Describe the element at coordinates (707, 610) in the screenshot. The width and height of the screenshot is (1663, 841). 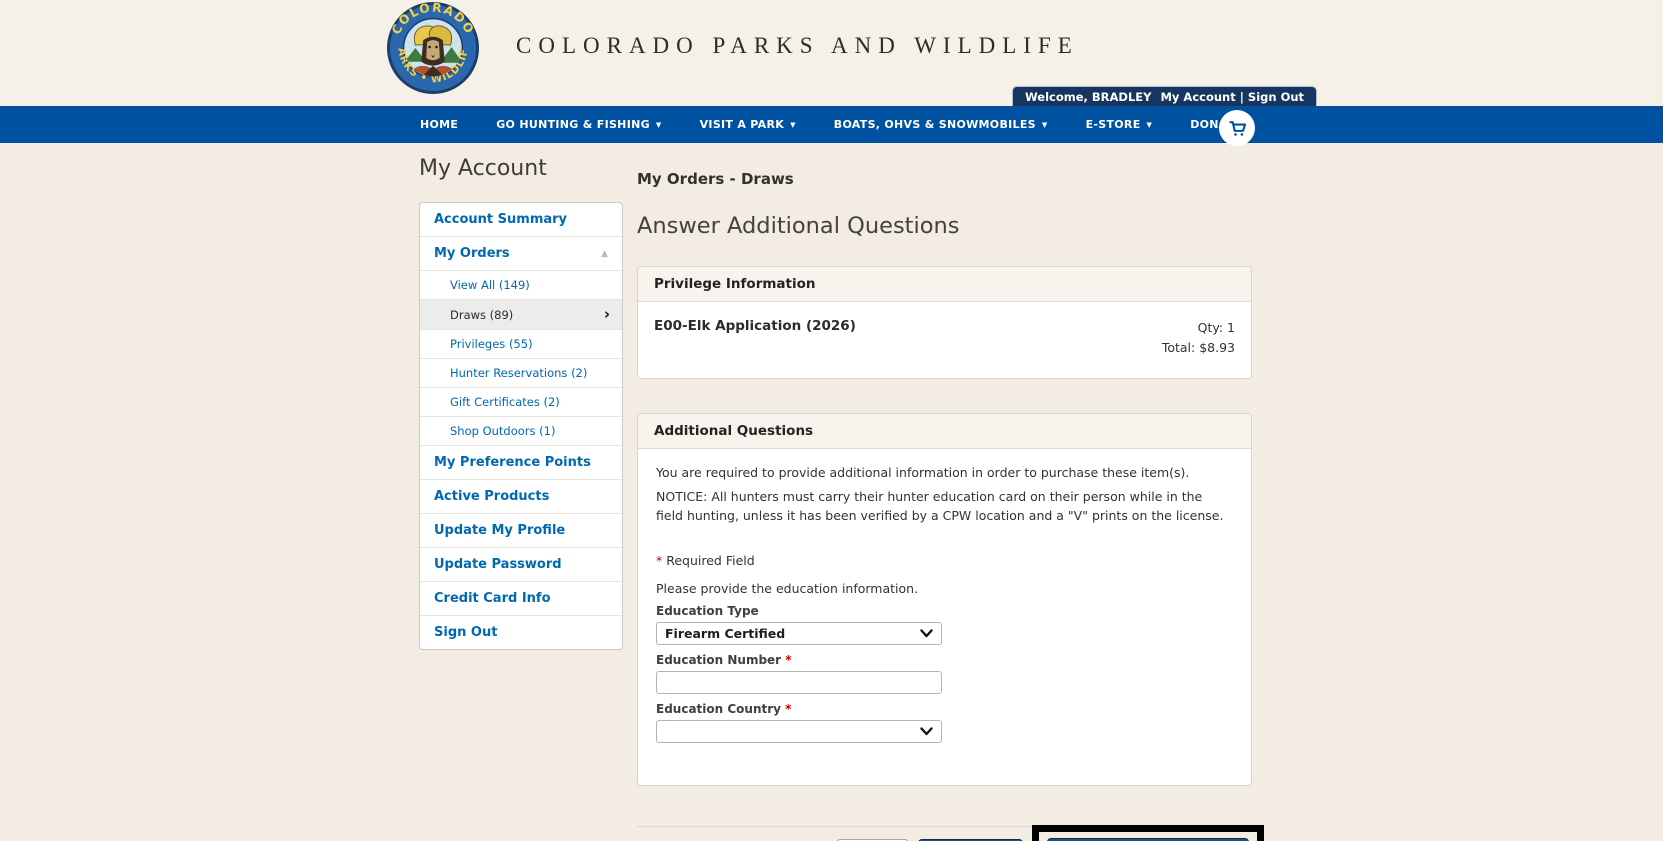
I see `education-type-label: Education Type` at that location.